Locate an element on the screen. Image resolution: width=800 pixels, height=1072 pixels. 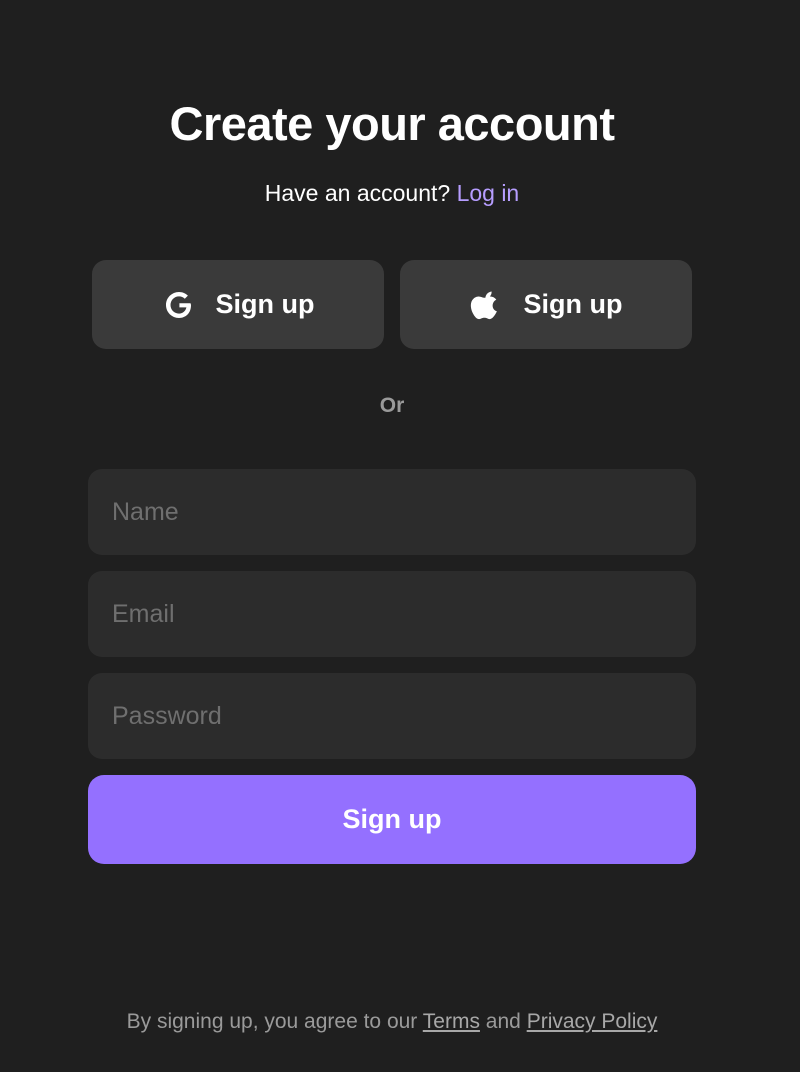
page-title: Create your account is located at coordinates (392, 123).